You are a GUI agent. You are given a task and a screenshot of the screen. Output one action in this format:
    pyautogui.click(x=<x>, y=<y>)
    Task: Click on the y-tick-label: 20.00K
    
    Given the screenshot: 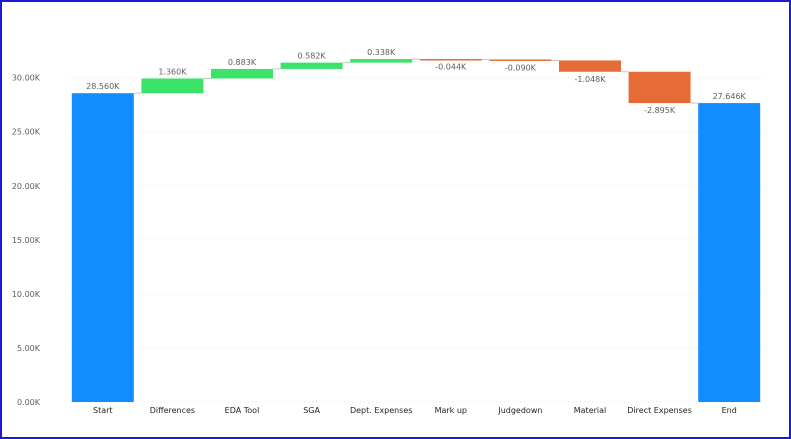 What is the action you would take?
    pyautogui.click(x=26, y=186)
    